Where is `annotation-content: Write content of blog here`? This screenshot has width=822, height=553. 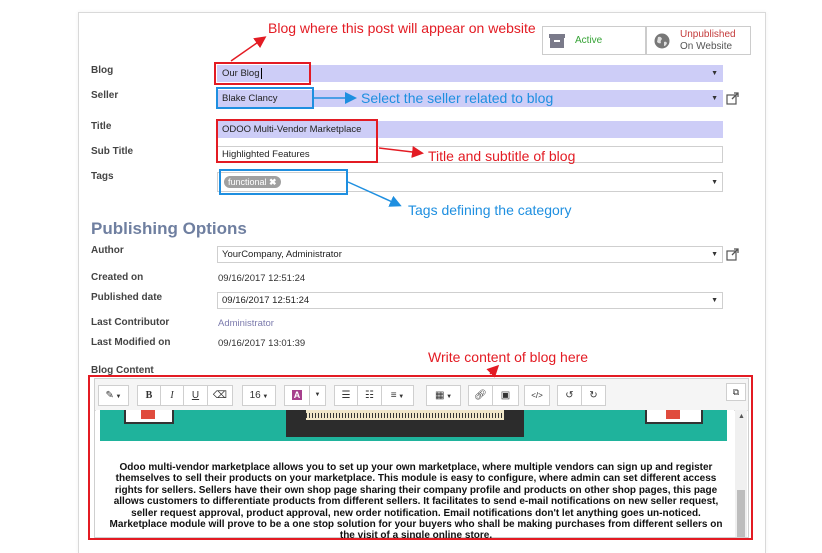
annotation-content: Write content of blog here is located at coordinates (508, 357).